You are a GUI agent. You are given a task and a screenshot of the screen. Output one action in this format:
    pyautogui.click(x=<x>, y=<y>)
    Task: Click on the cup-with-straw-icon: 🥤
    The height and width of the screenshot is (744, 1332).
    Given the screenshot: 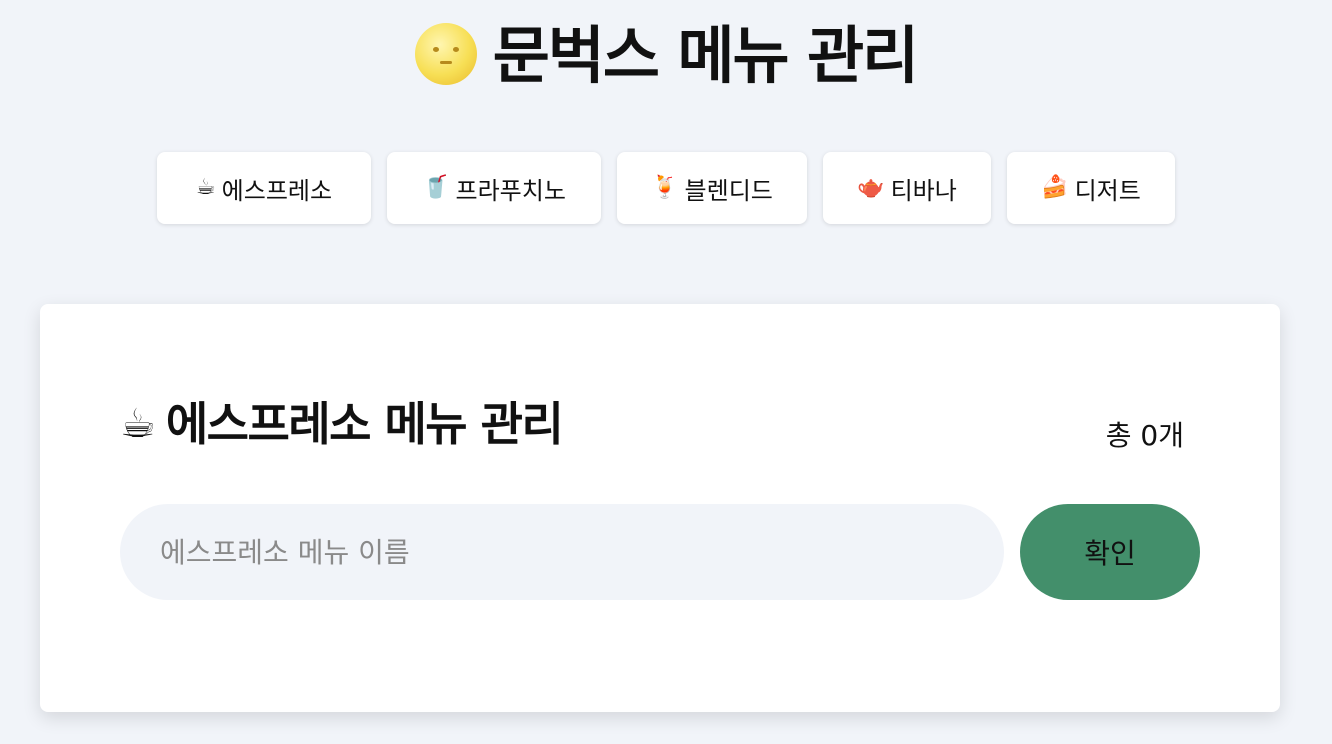 What is the action you would take?
    pyautogui.click(x=436, y=187)
    